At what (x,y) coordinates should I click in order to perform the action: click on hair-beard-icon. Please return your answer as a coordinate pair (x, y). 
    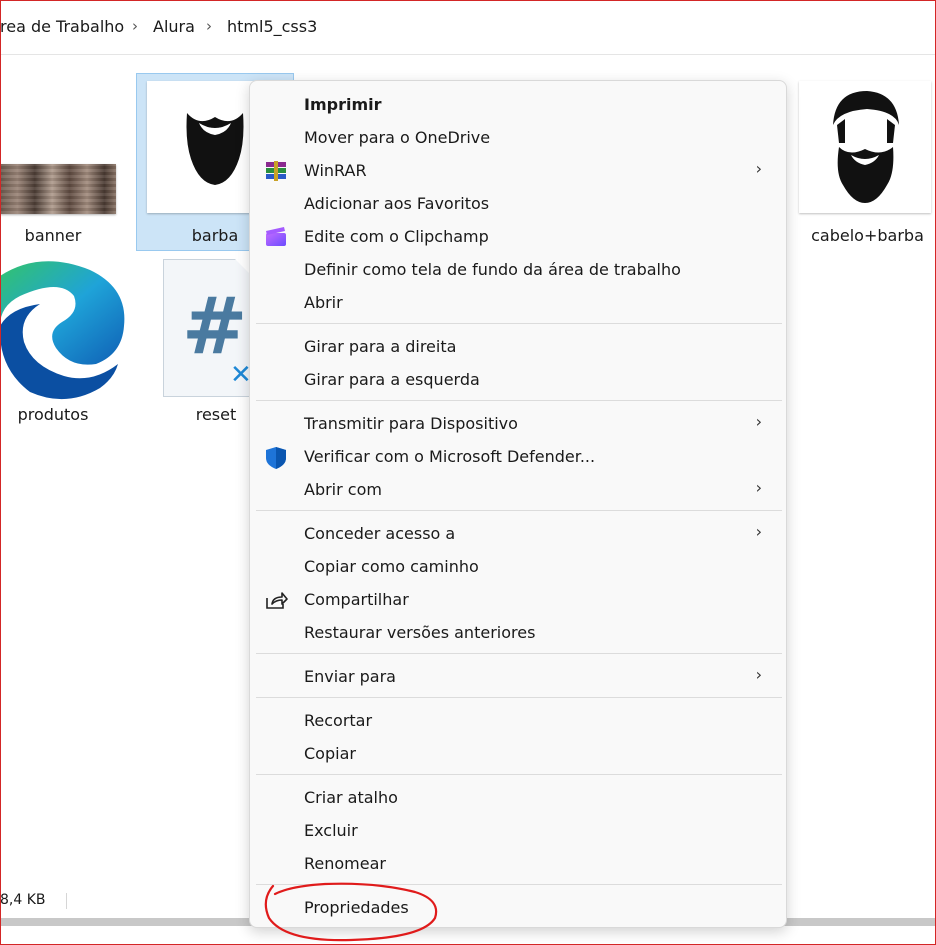
    Looking at the image, I should click on (866, 147).